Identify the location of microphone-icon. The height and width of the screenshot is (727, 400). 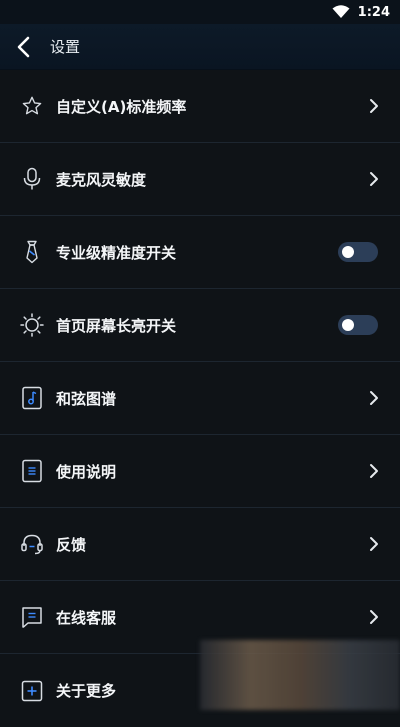
(32, 179).